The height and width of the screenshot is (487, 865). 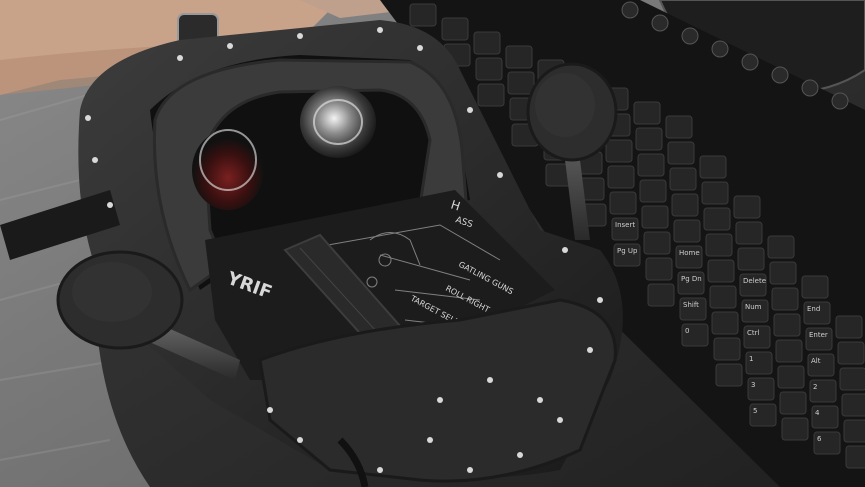 What do you see at coordinates (819, 439) in the screenshot?
I see `keyboard-key-label: 6` at bounding box center [819, 439].